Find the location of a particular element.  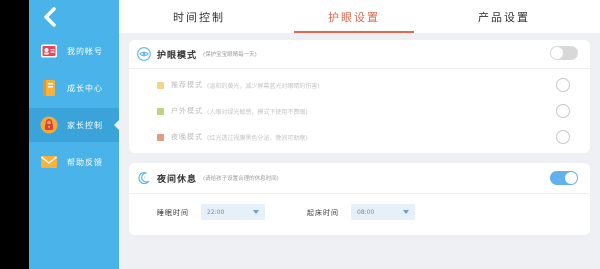

option-label: 户外模式 is located at coordinates (187, 111).